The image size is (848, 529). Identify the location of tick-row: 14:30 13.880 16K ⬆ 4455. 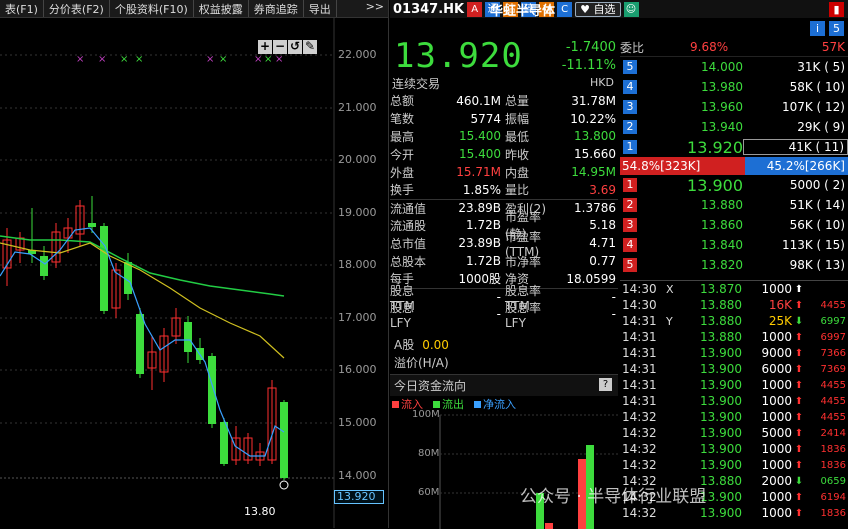
(734, 305).